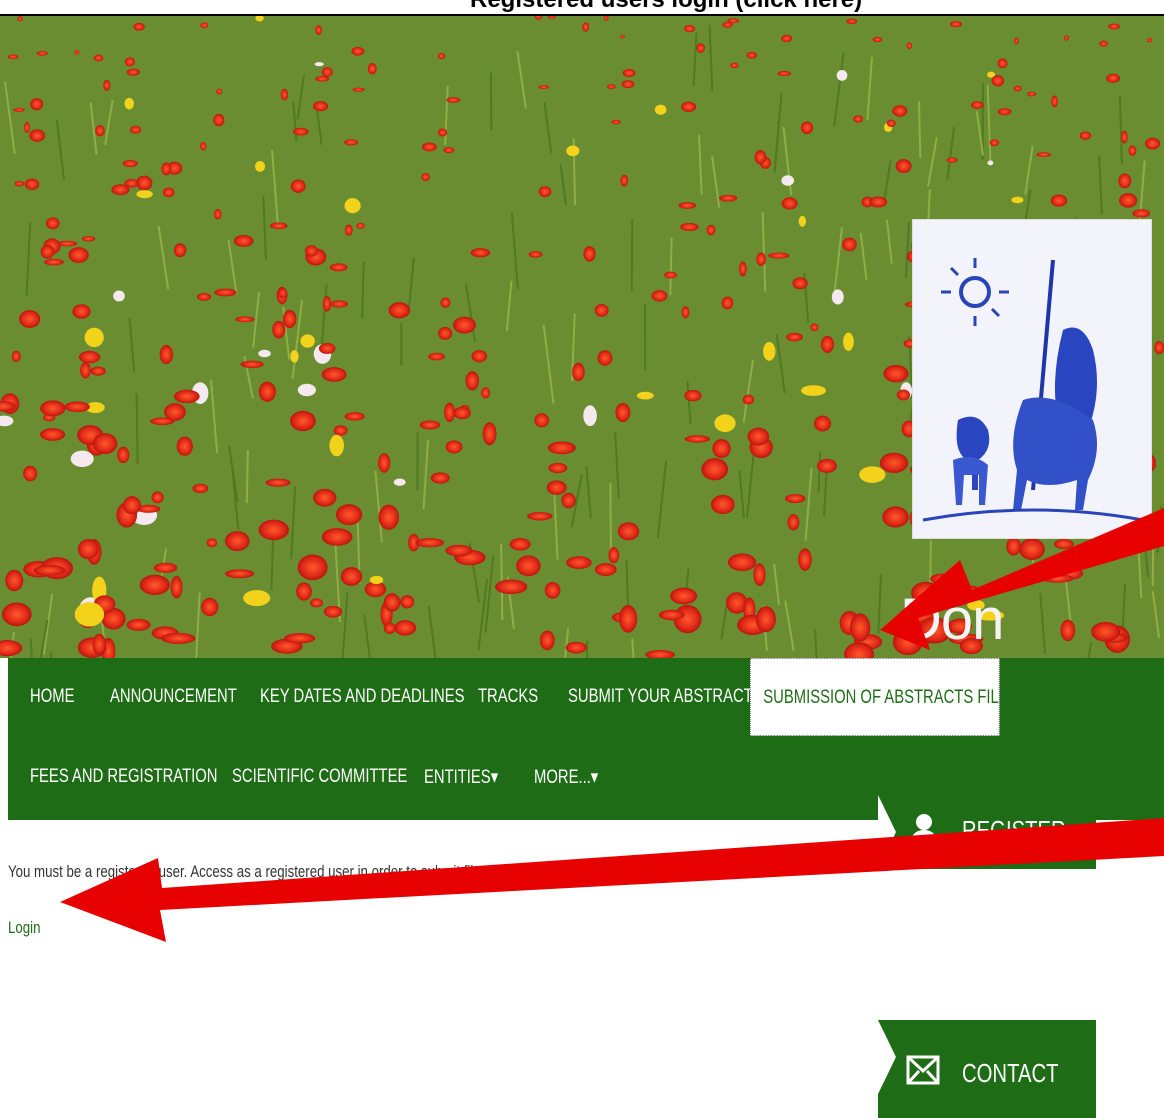 The width and height of the screenshot is (1164, 1118). What do you see at coordinates (123, 777) in the screenshot?
I see `nav-item-fees: FEES AND REGISTRATION` at bounding box center [123, 777].